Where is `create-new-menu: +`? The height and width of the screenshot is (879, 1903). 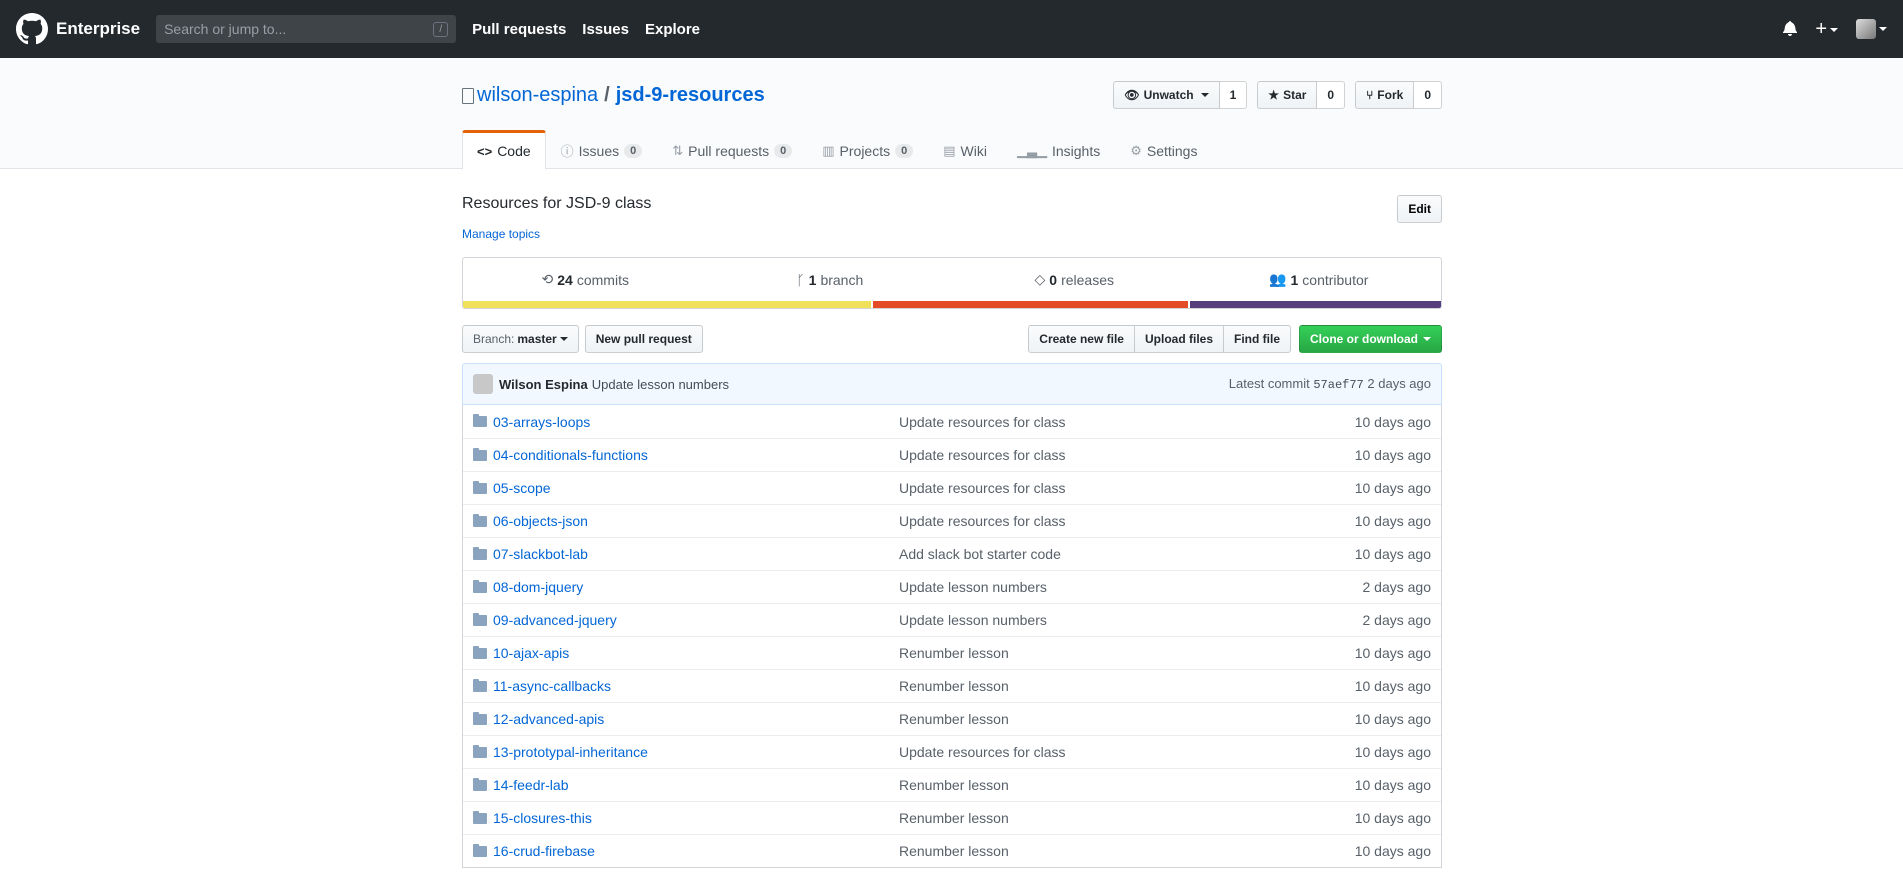 create-new-menu: + is located at coordinates (1826, 29).